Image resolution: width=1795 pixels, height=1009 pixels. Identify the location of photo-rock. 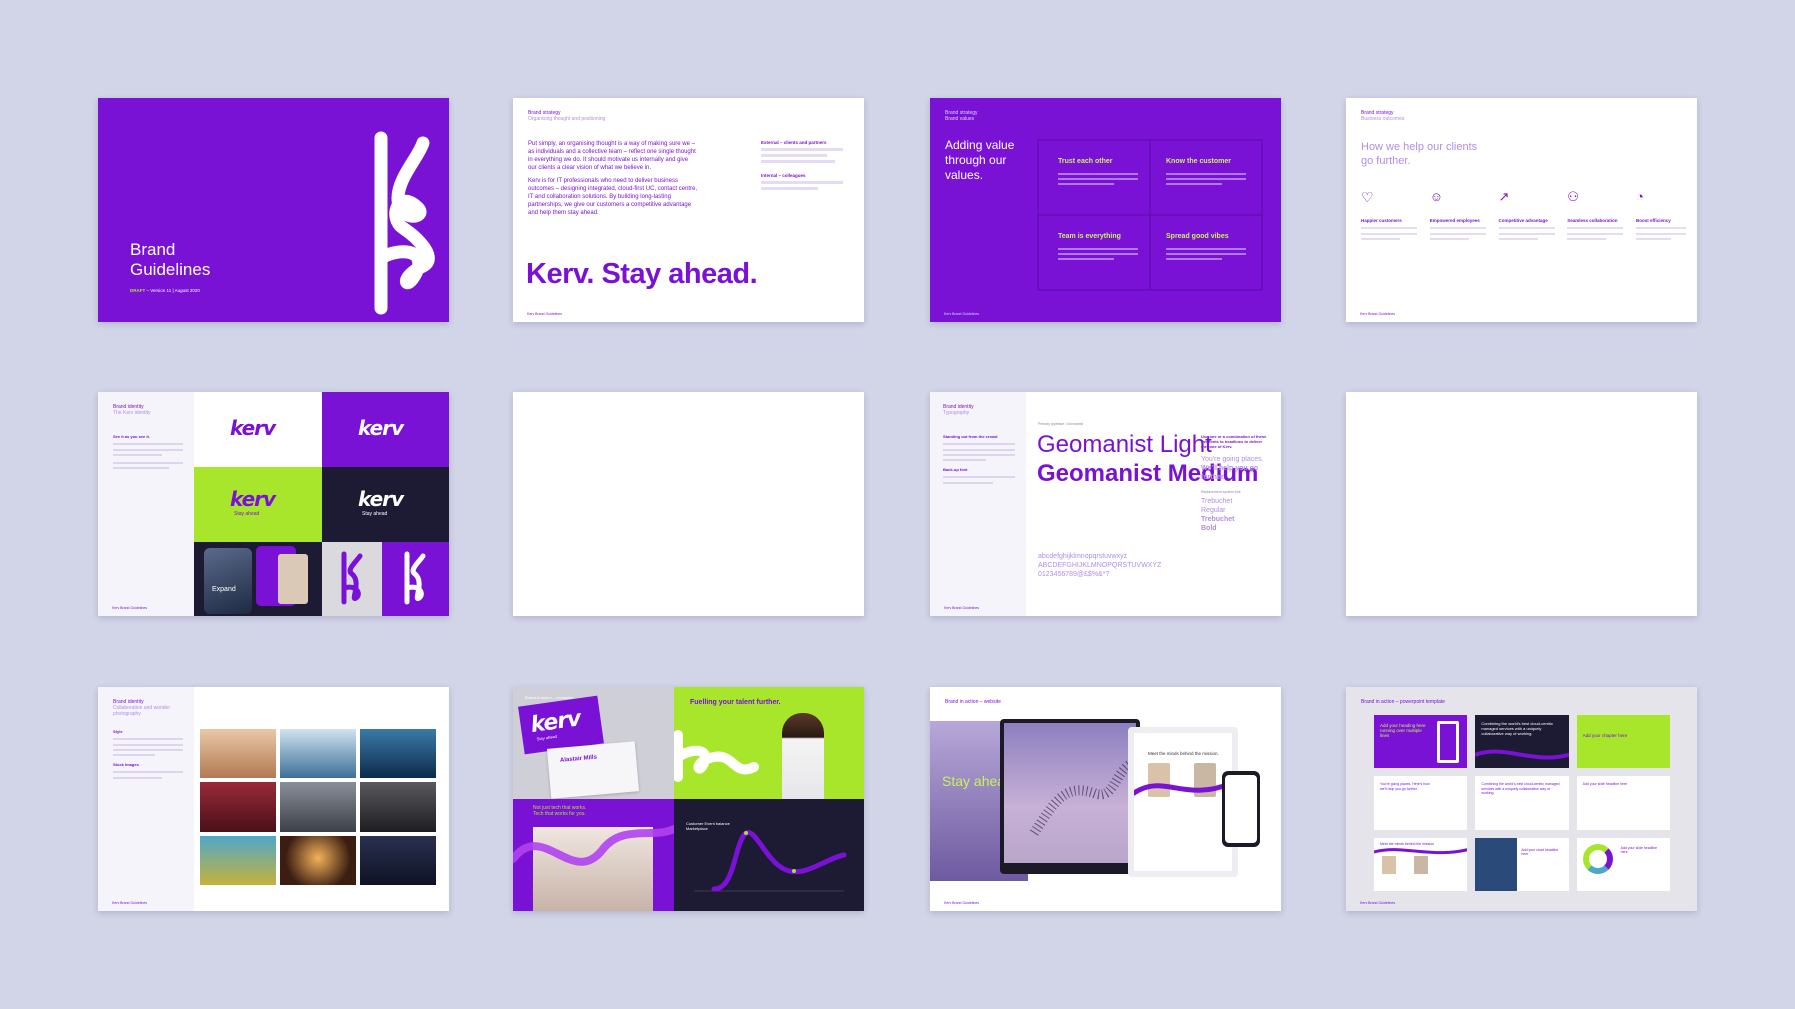
(398, 807).